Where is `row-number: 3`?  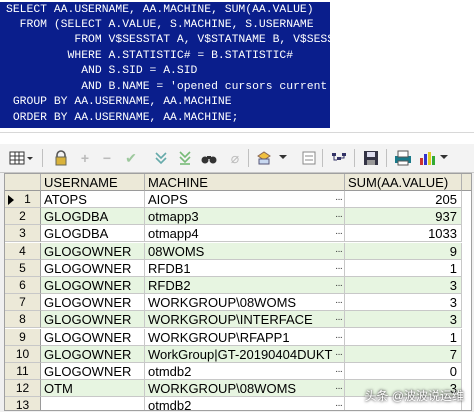 row-number: 3 is located at coordinates (23, 234).